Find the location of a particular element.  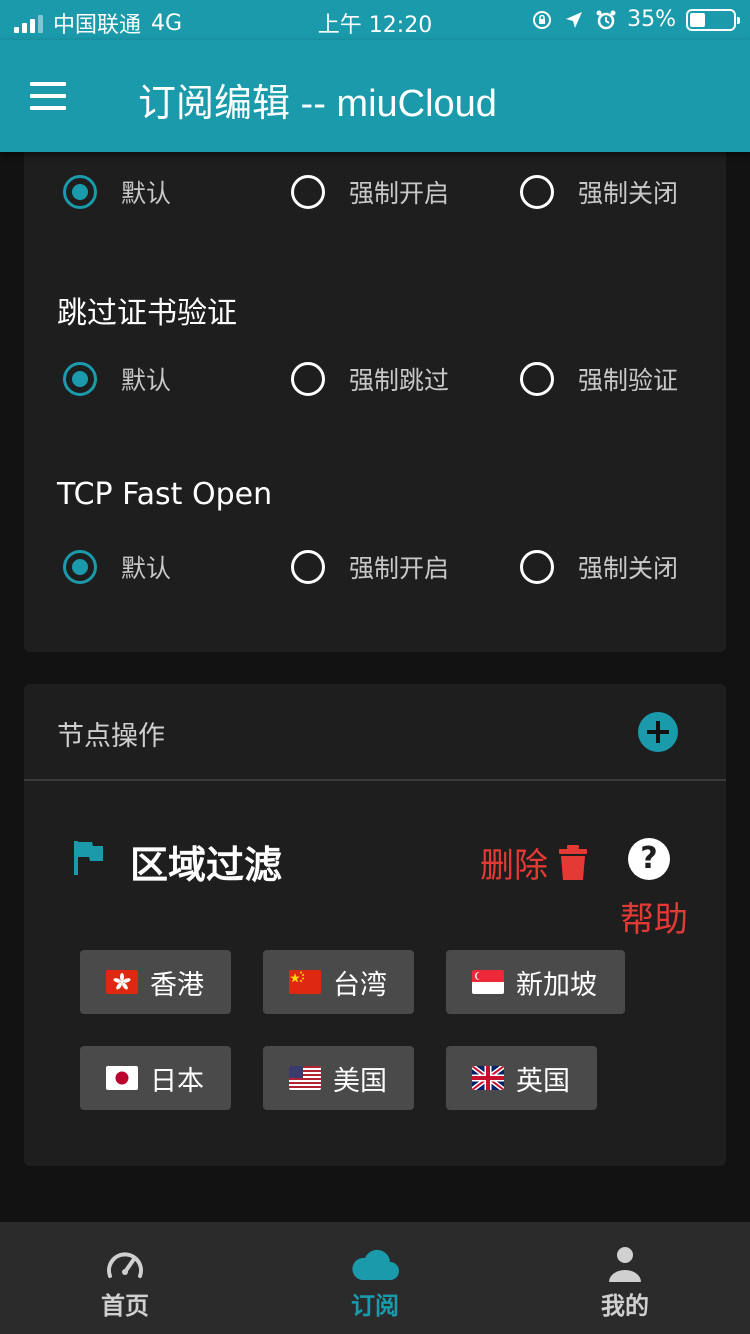

radio-option-force-skip: 强制跳过 is located at coordinates (370, 379).